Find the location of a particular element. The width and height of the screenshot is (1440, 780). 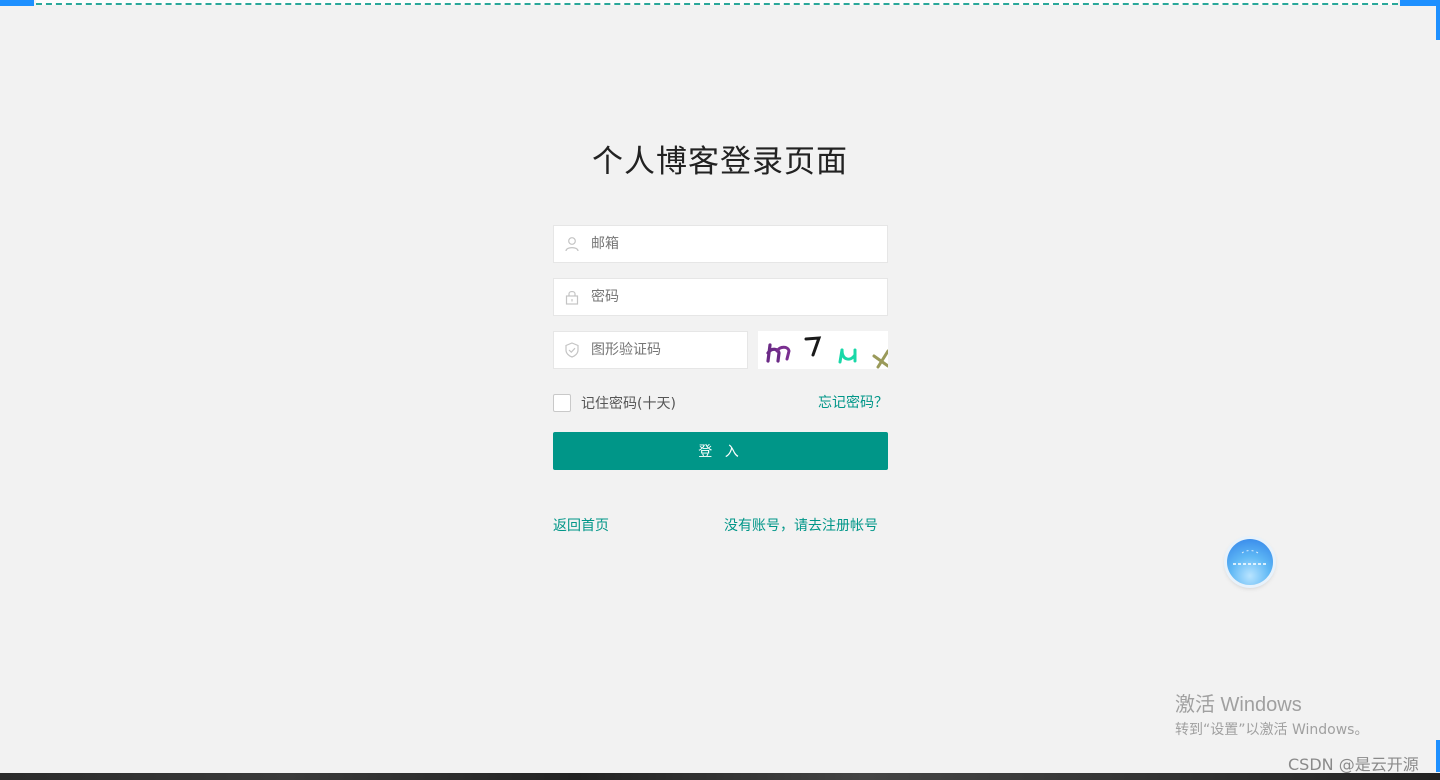

windows-activation-subtitle: 转到“设置”以激活 Windows。 is located at coordinates (1272, 730).